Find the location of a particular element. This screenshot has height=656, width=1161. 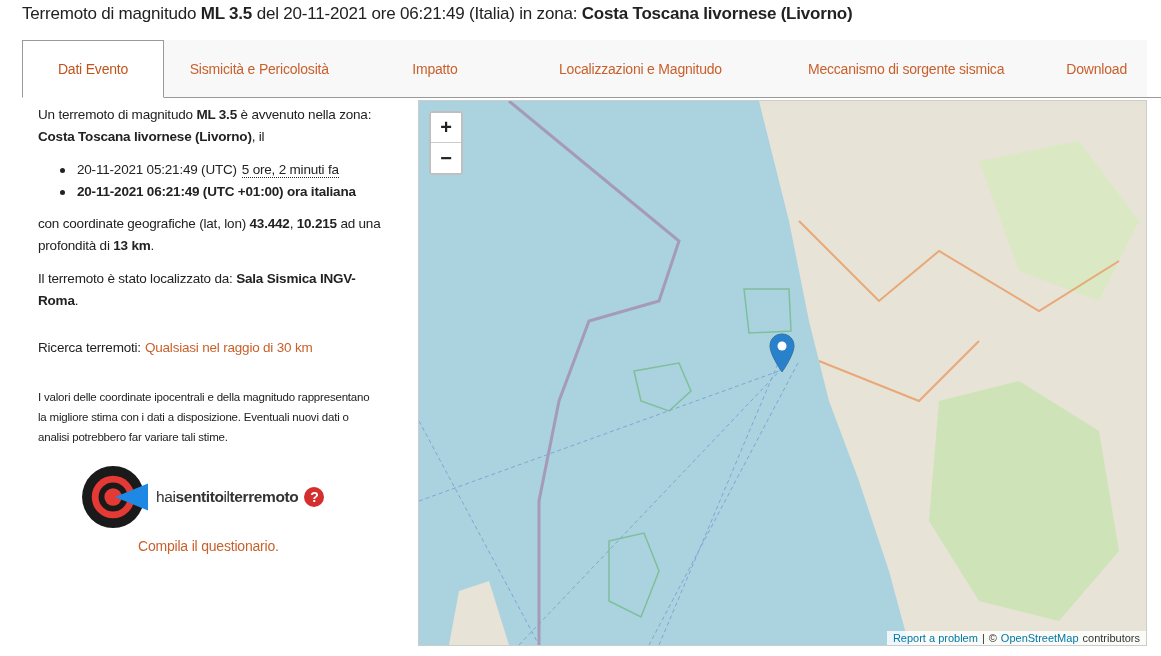

copyright-text: © is located at coordinates (992, 638).